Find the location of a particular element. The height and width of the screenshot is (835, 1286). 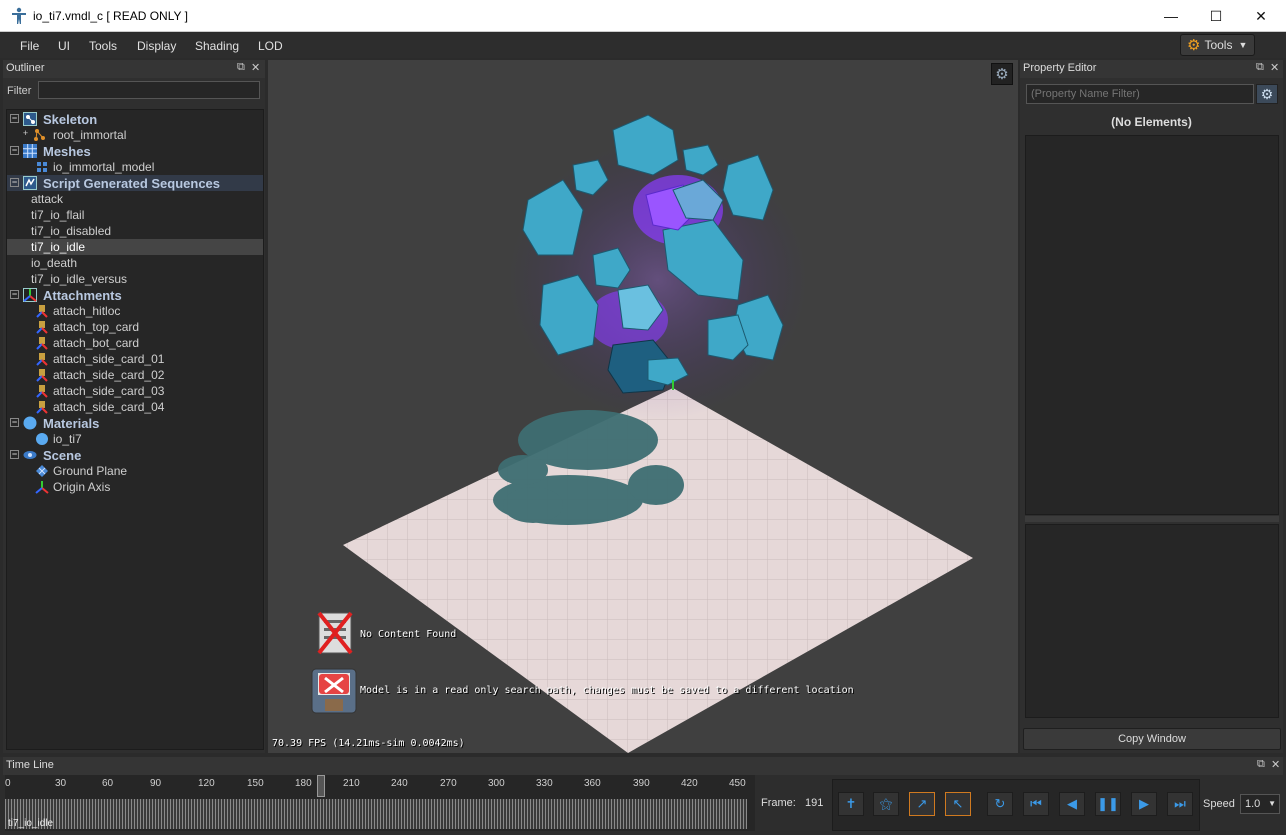

tools-button-label: Tools is located at coordinates (1218, 45).